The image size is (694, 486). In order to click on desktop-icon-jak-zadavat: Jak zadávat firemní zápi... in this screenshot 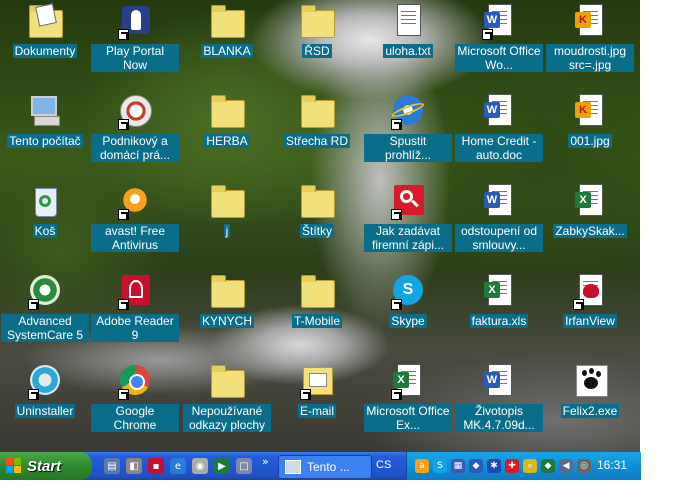, I will do `click(408, 225)`.